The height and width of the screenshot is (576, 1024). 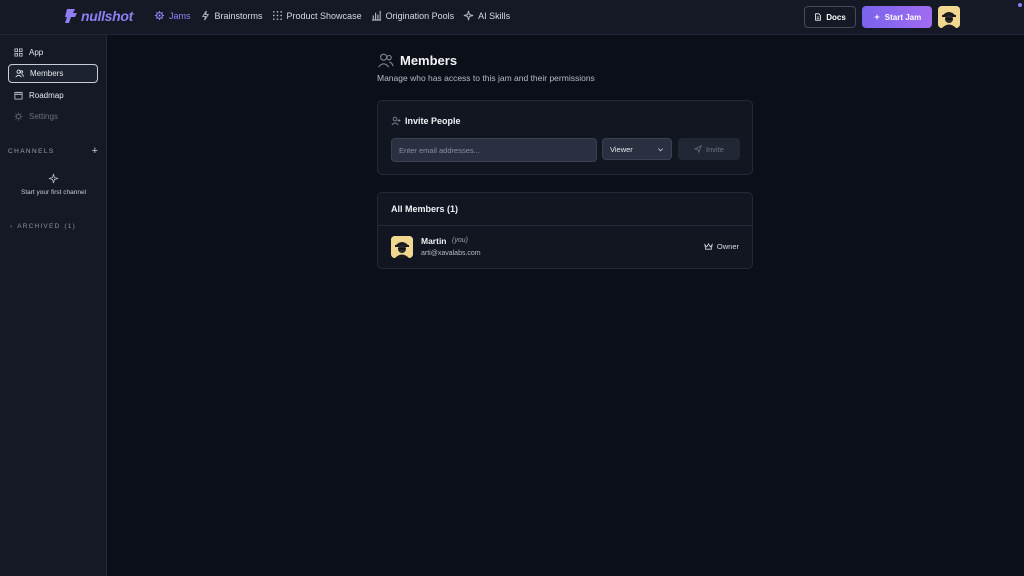 What do you see at coordinates (107, 16) in the screenshot?
I see `brand-name: nullshot` at bounding box center [107, 16].